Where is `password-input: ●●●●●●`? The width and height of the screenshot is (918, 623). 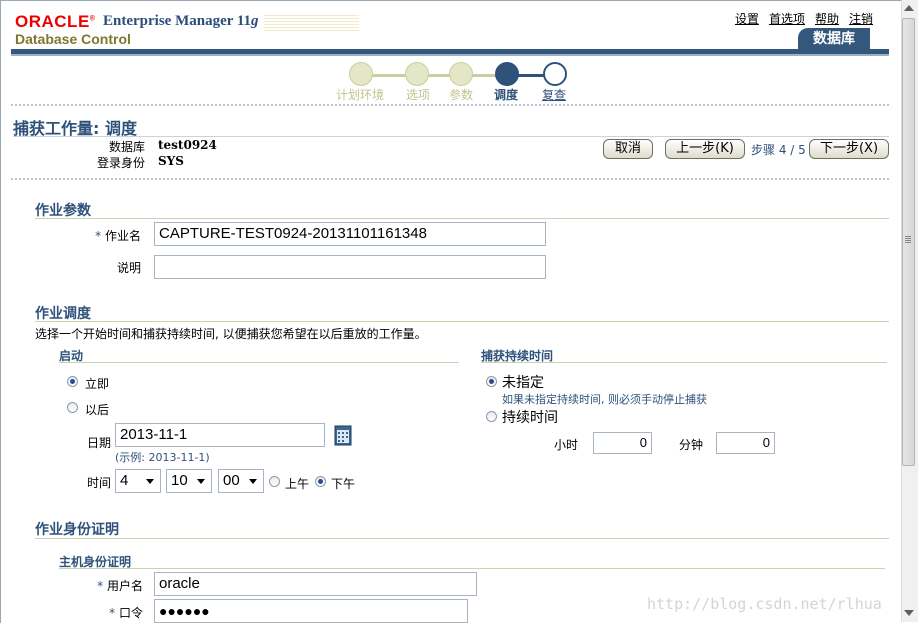
password-input: ●●●●●● is located at coordinates (311, 611).